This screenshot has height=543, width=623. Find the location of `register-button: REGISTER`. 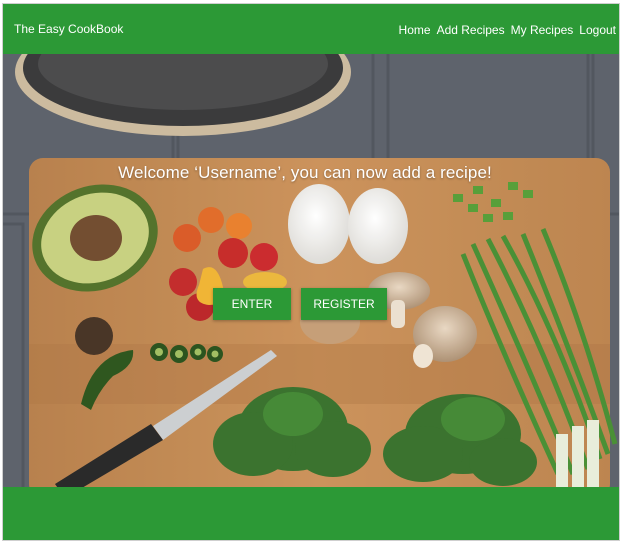

register-button: REGISTER is located at coordinates (344, 304).